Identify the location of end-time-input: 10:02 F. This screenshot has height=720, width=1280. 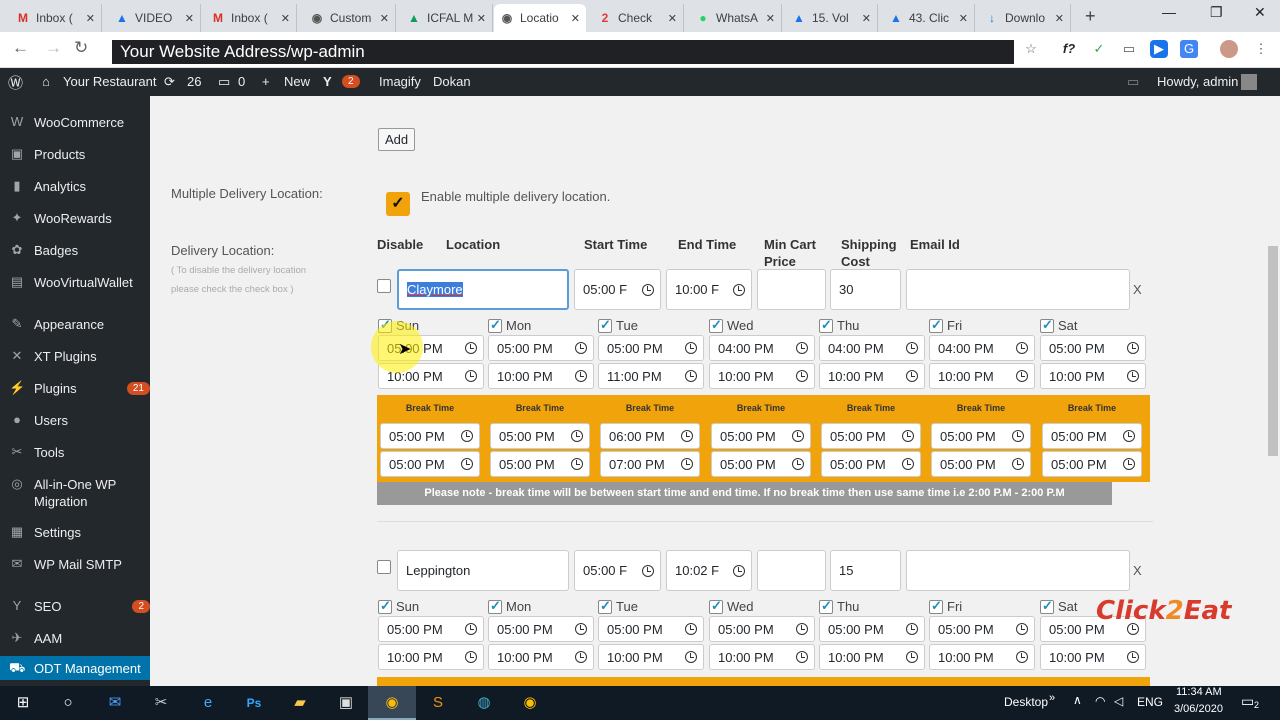
(709, 570).